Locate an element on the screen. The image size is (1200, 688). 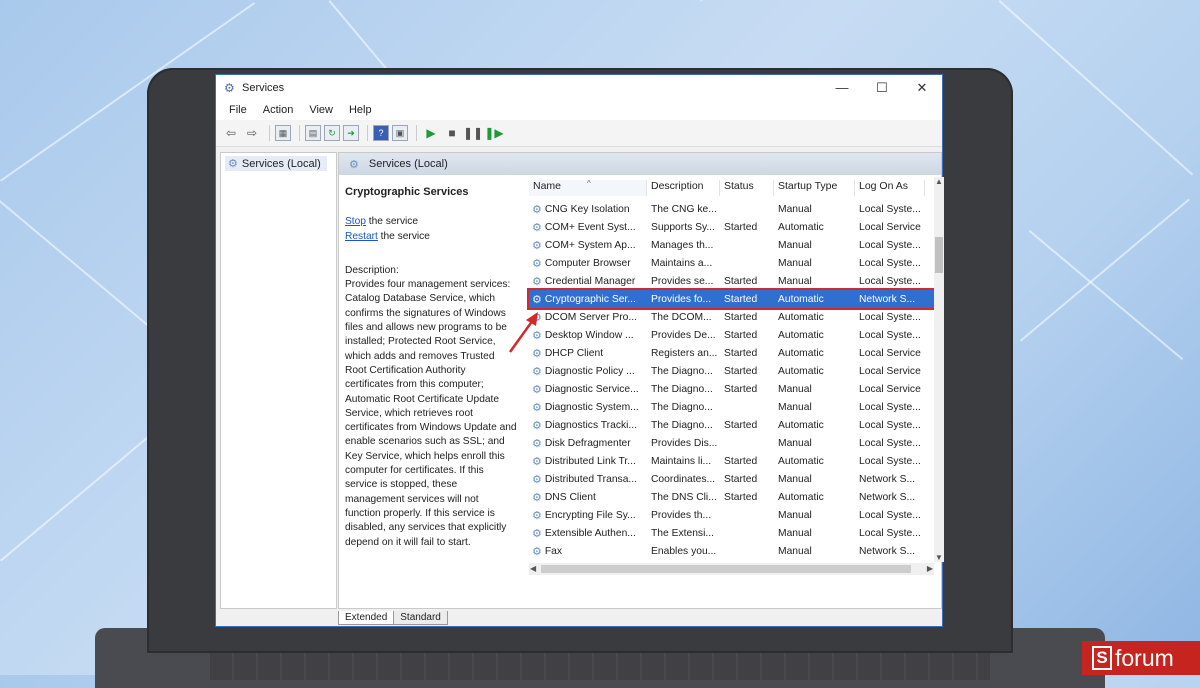
close-button: ✕ is located at coordinates (922, 88).